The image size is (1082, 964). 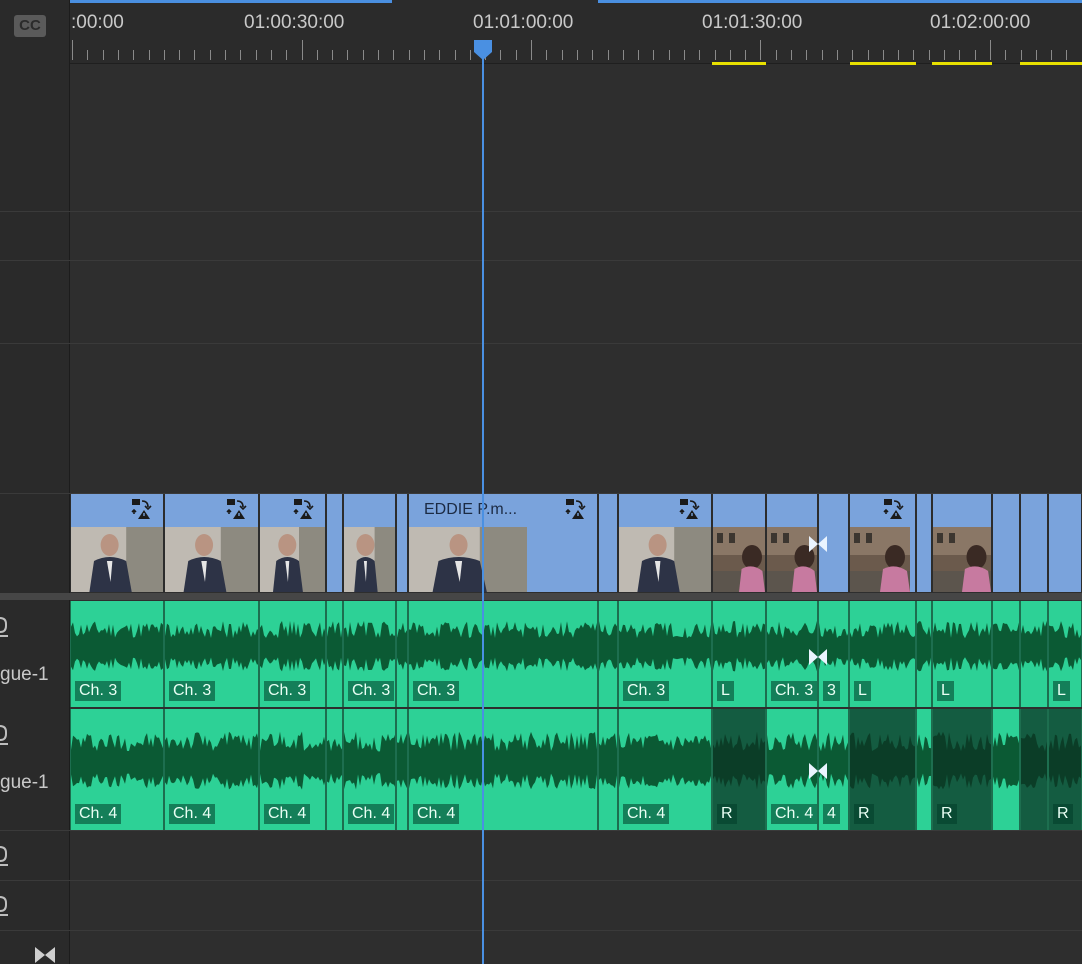 I want to click on playhead-icon, so click(x=483, y=52).